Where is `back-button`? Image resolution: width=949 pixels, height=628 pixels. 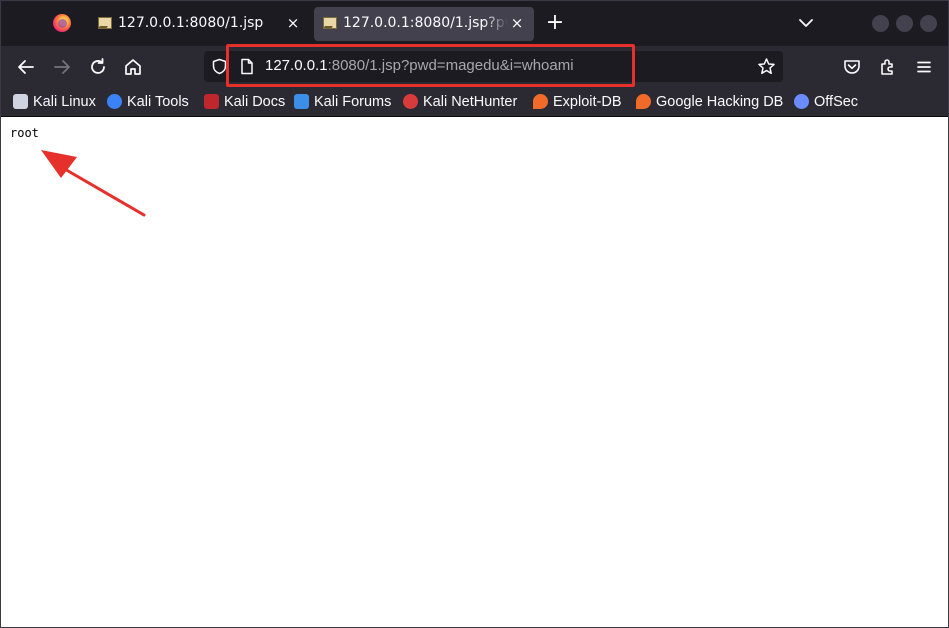
back-button is located at coordinates (26, 67).